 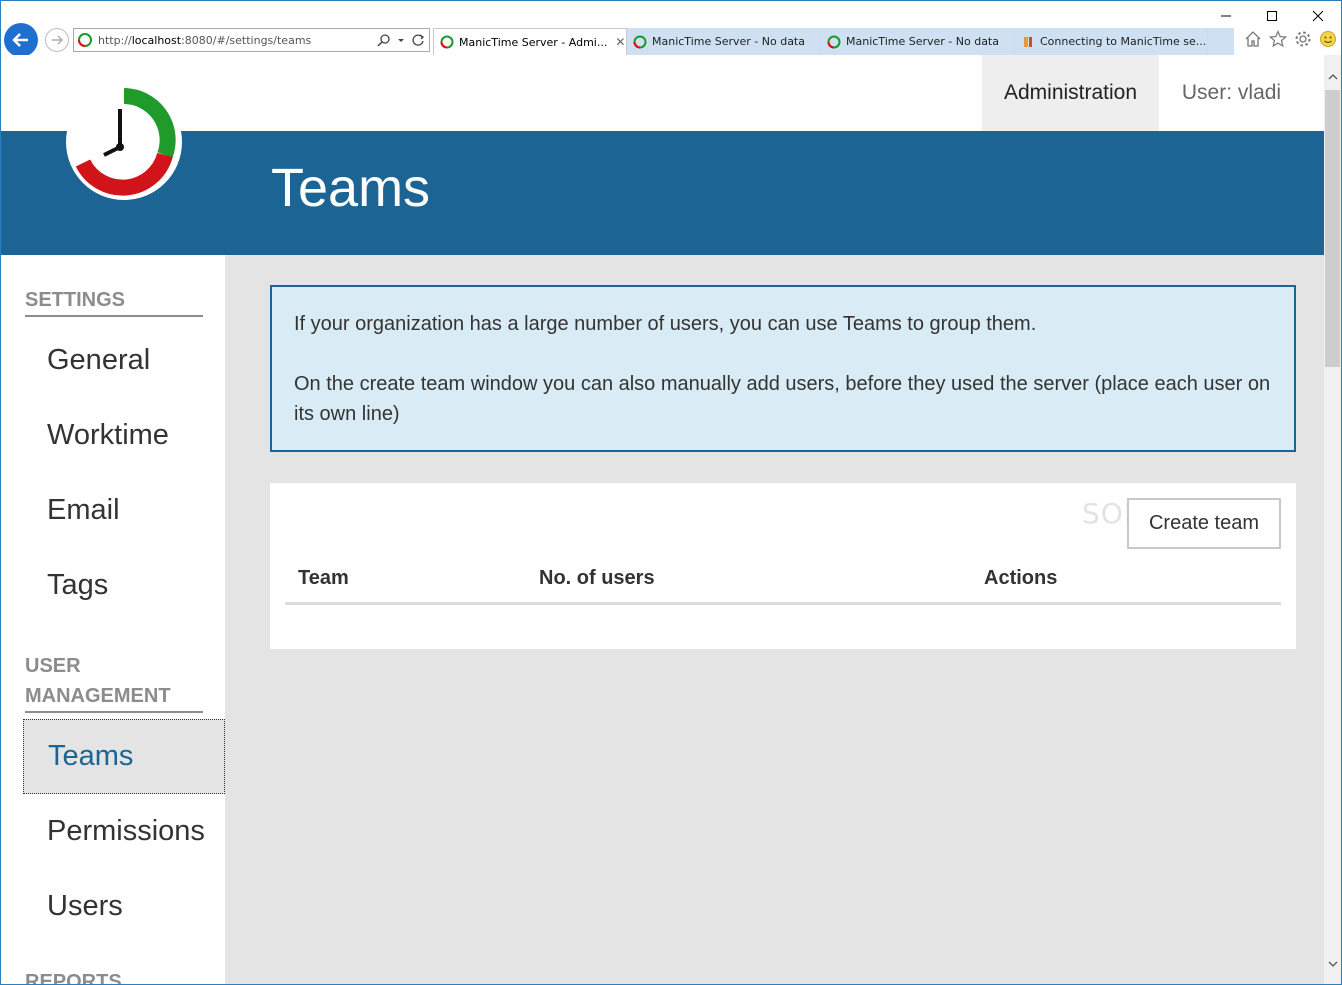 What do you see at coordinates (113, 510) in the screenshot?
I see `sidebar-item-email: Email` at bounding box center [113, 510].